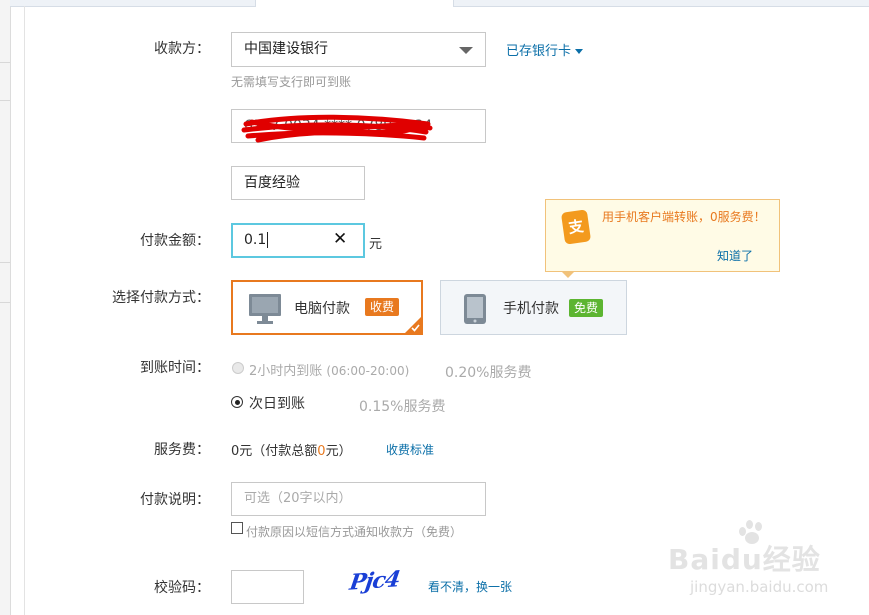 This screenshot has height=615, width=869. Describe the element at coordinates (470, 586) in the screenshot. I see `captcha-refresh-link: 看不清，换一张` at that location.